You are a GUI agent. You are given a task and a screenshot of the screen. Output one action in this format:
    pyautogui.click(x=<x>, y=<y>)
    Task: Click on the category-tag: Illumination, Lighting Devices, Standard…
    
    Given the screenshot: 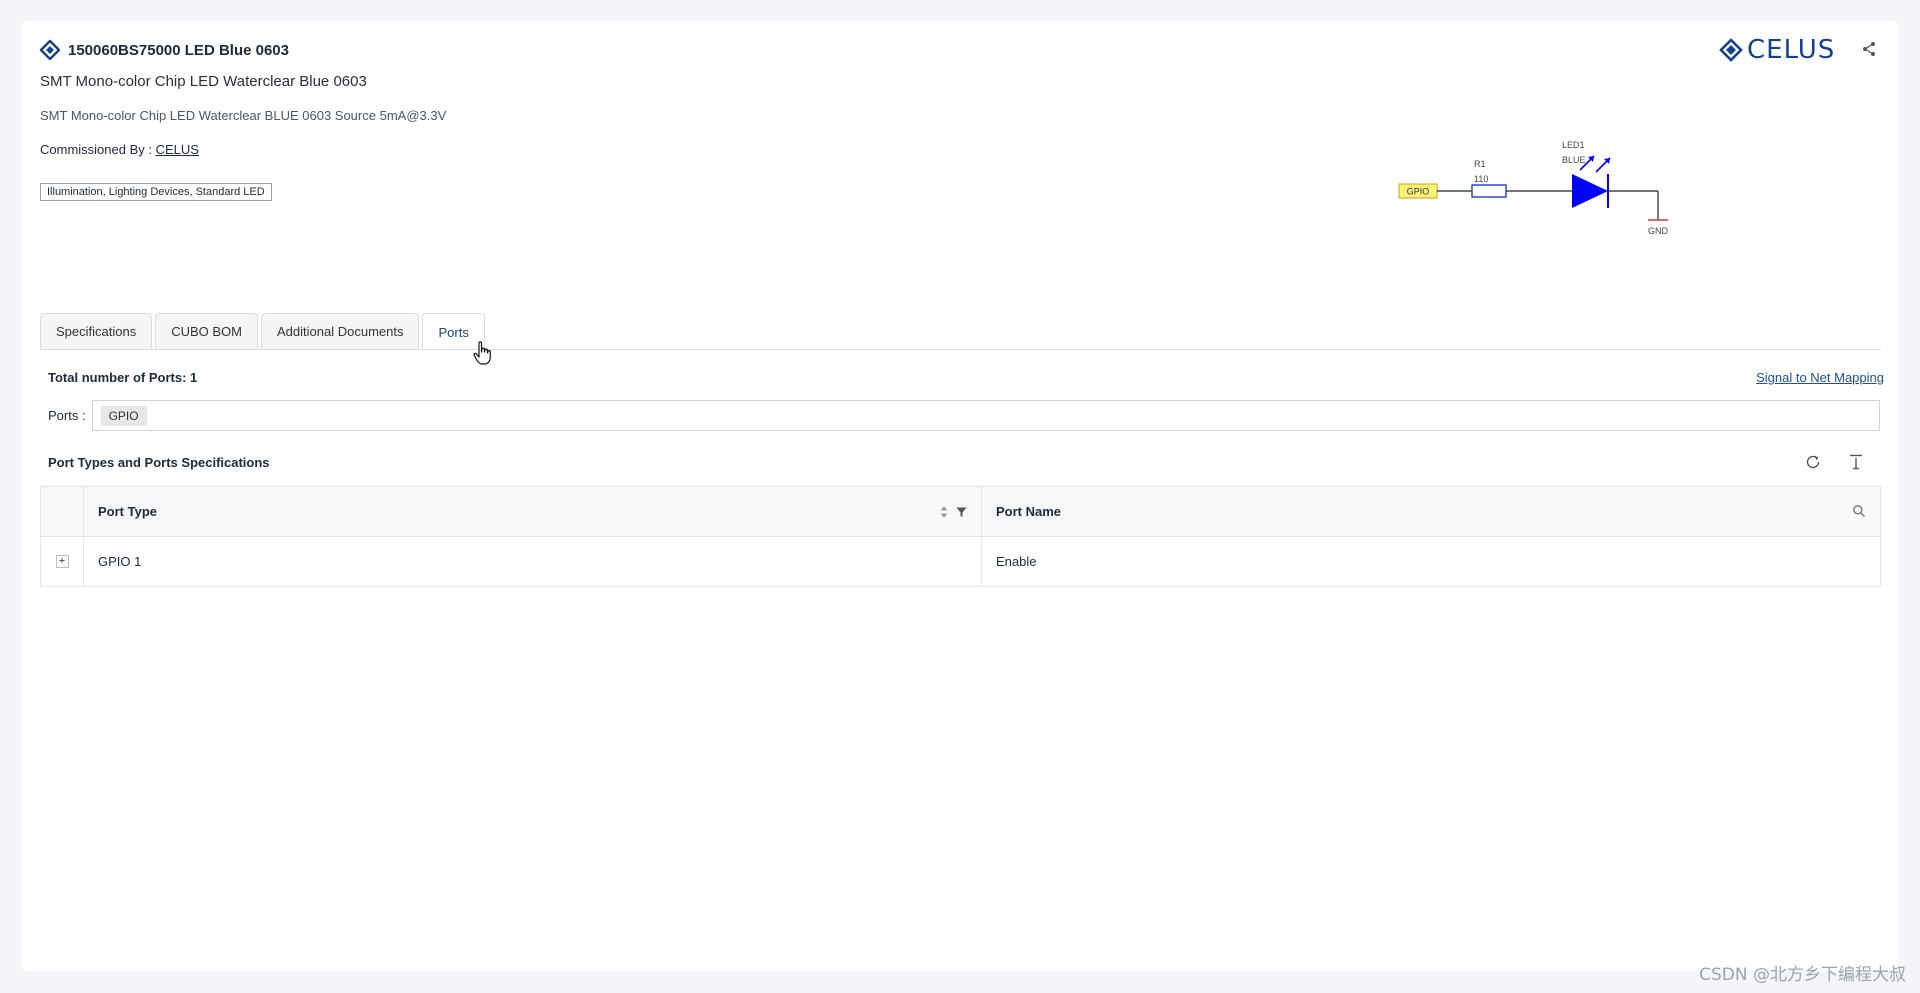 What is the action you would take?
    pyautogui.click(x=156, y=192)
    